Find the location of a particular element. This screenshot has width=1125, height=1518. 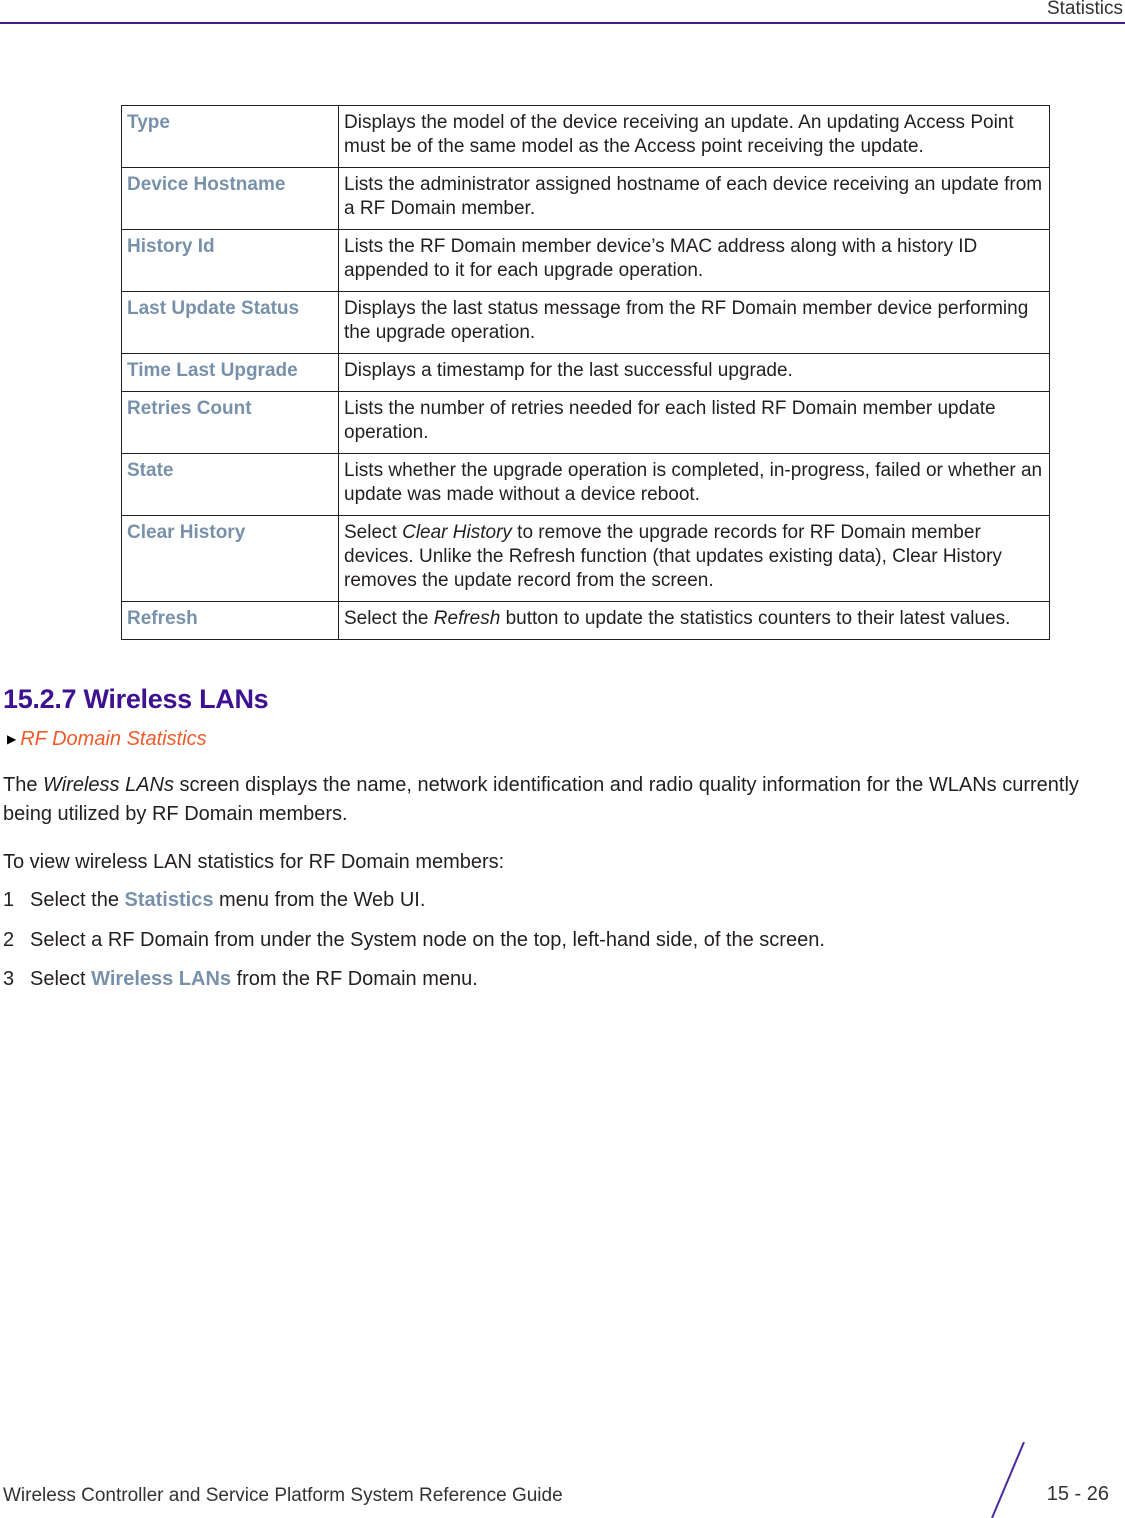

desc-emphasis: Clear History is located at coordinates (457, 532).